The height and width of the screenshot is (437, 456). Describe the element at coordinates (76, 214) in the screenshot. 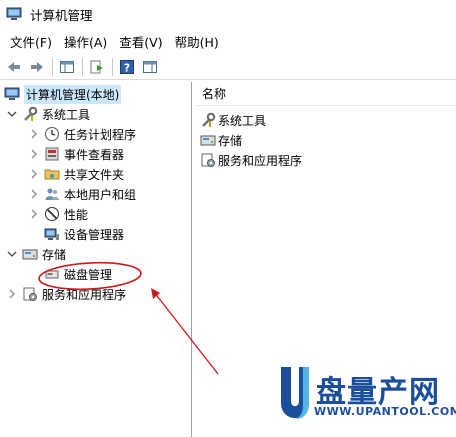

I see `tree-item-label: 性能` at that location.